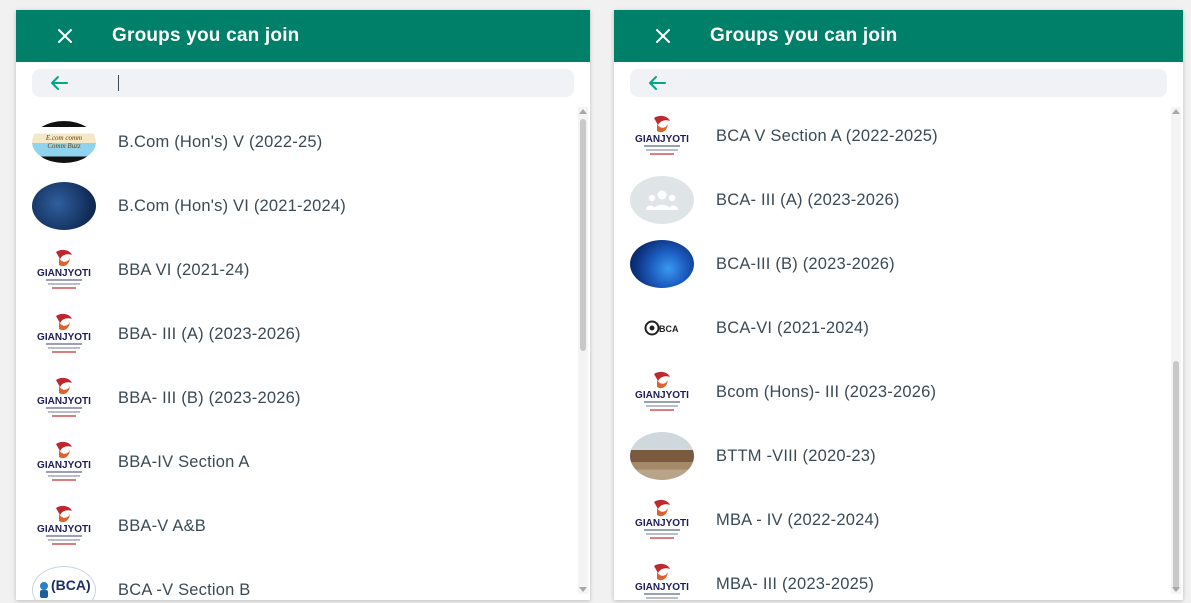 This screenshot has height=603, width=1191. I want to click on group-row: B.Com (Hon's) VI (2021-2024), so click(296, 209).